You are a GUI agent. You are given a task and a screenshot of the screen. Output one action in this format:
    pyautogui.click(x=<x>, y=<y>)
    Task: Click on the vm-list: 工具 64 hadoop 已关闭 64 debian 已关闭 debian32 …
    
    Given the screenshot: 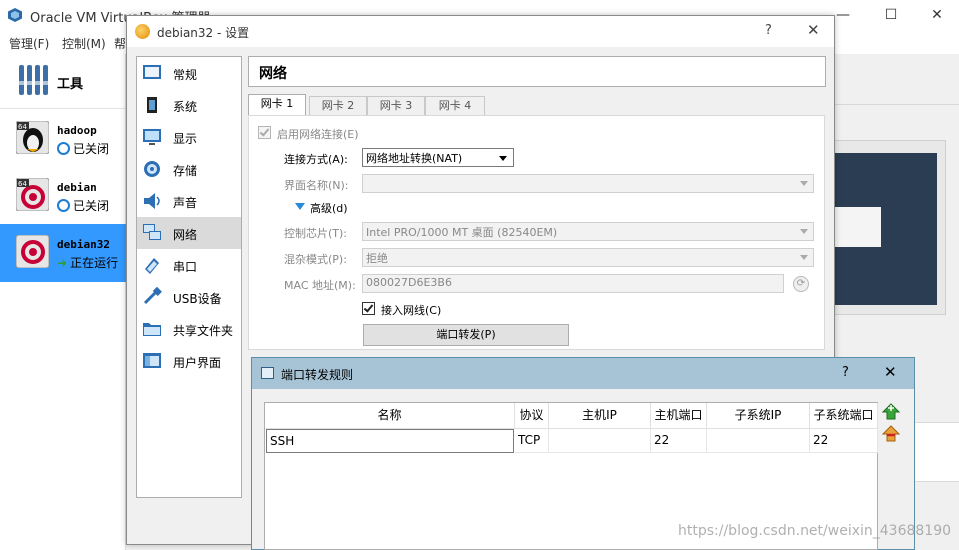 What is the action you would take?
    pyautogui.click(x=63, y=302)
    